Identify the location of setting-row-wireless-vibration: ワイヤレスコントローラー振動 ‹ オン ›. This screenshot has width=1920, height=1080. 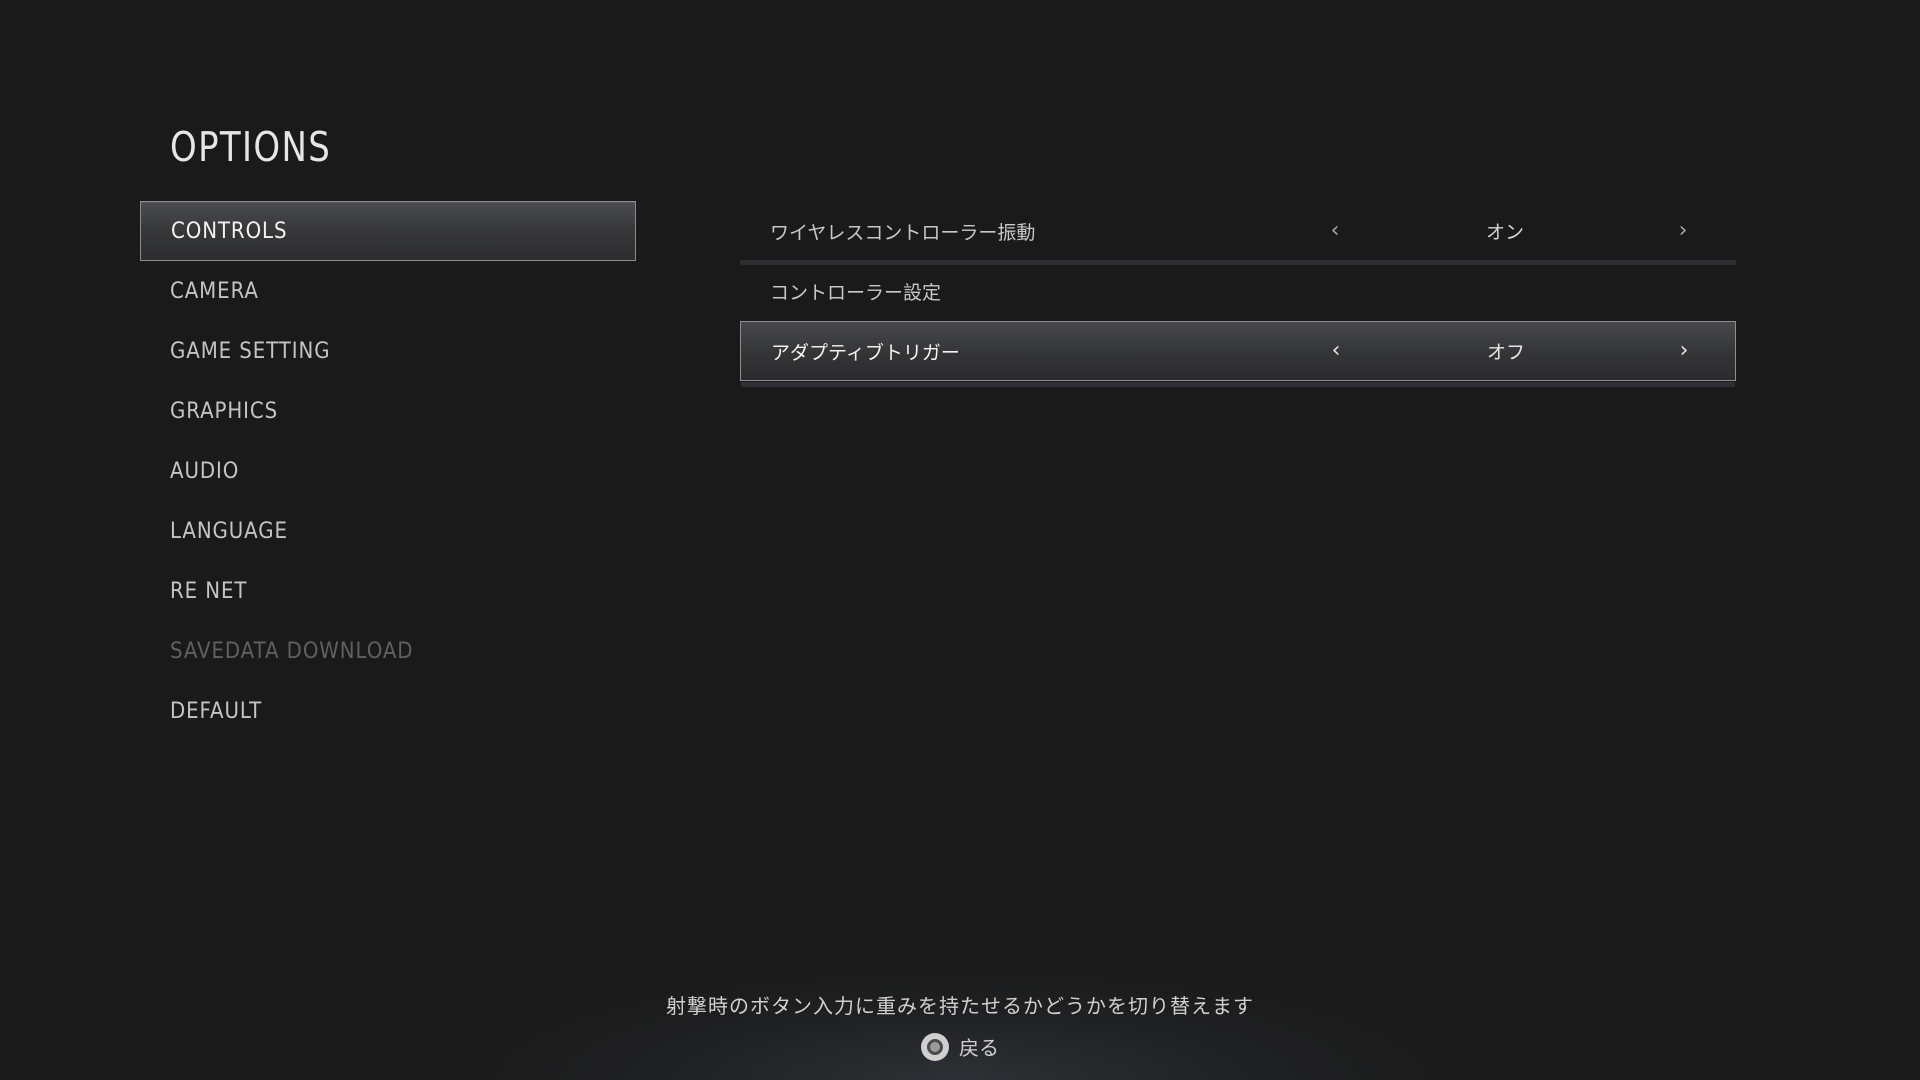
(1238, 233).